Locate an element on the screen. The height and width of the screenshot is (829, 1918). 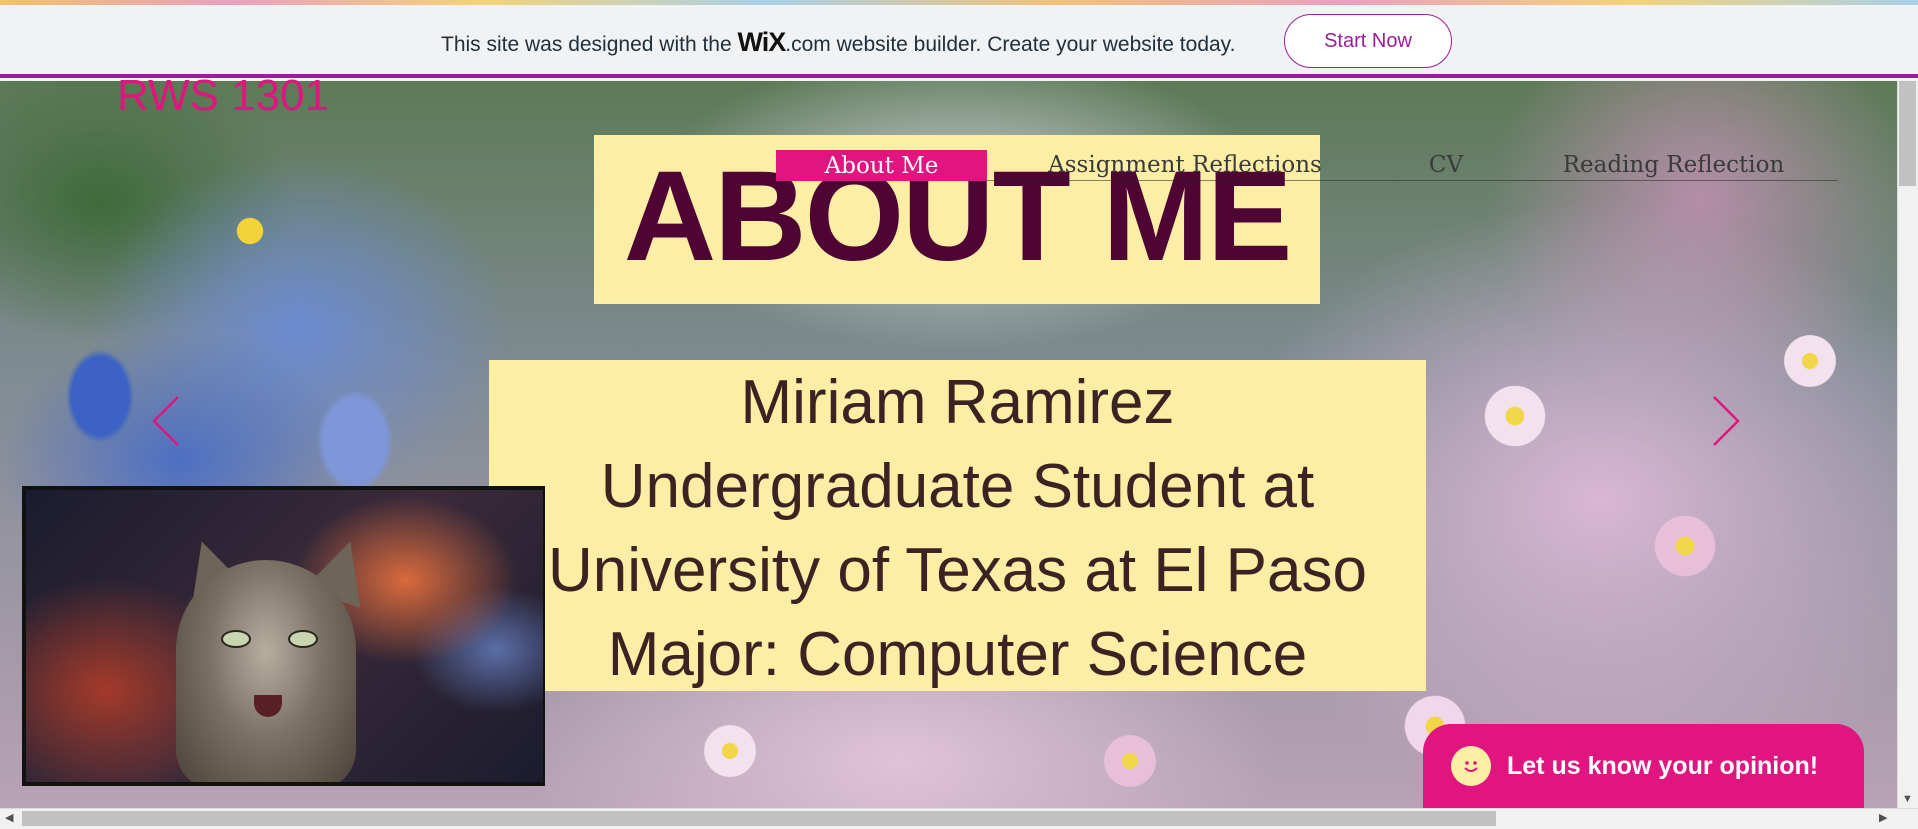
space-cat-image is located at coordinates (284, 636).